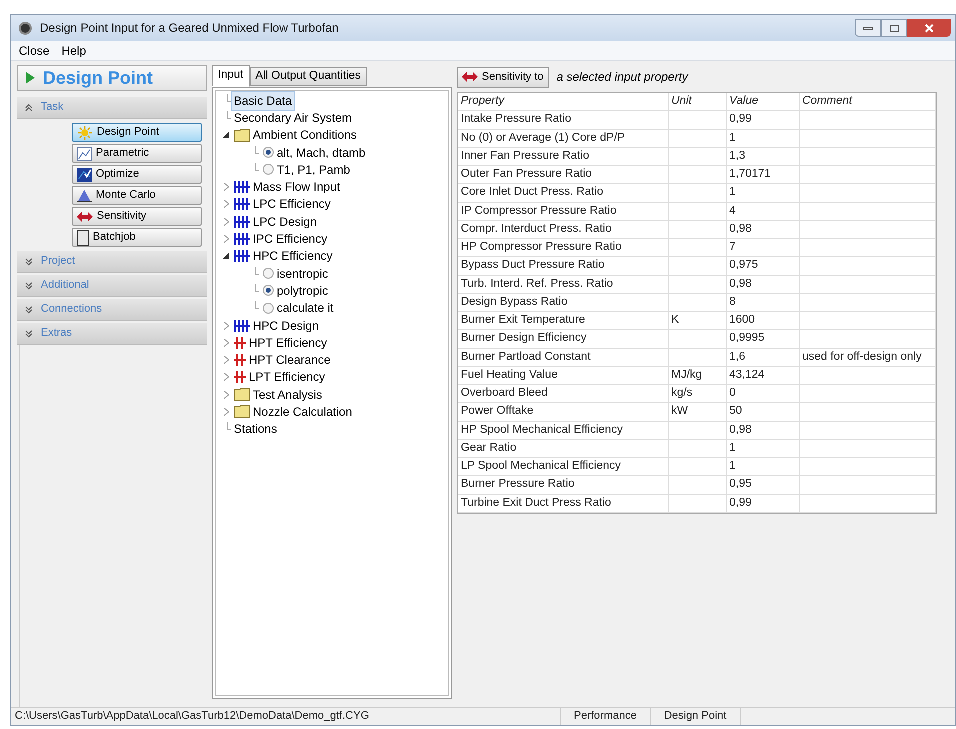 This screenshot has width=956, height=729. What do you see at coordinates (622, 77) in the screenshot?
I see `sensitivity-hint: a selected input property` at bounding box center [622, 77].